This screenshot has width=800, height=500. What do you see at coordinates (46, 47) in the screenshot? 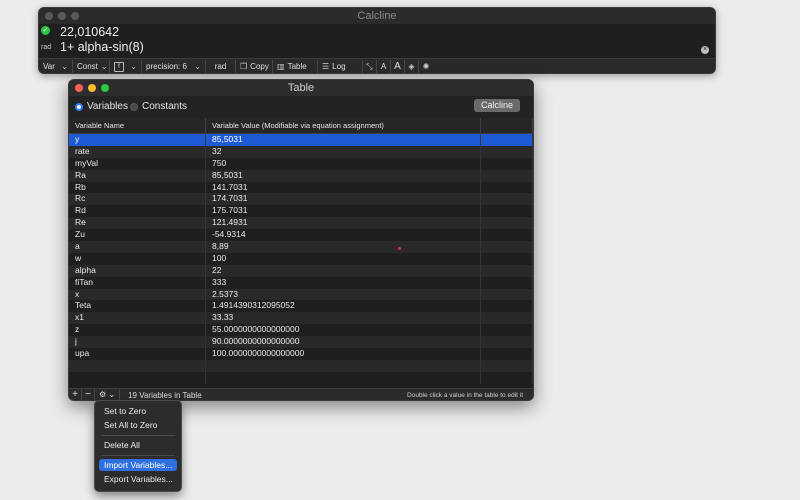
I see `angle-mode-label: rad` at bounding box center [46, 47].